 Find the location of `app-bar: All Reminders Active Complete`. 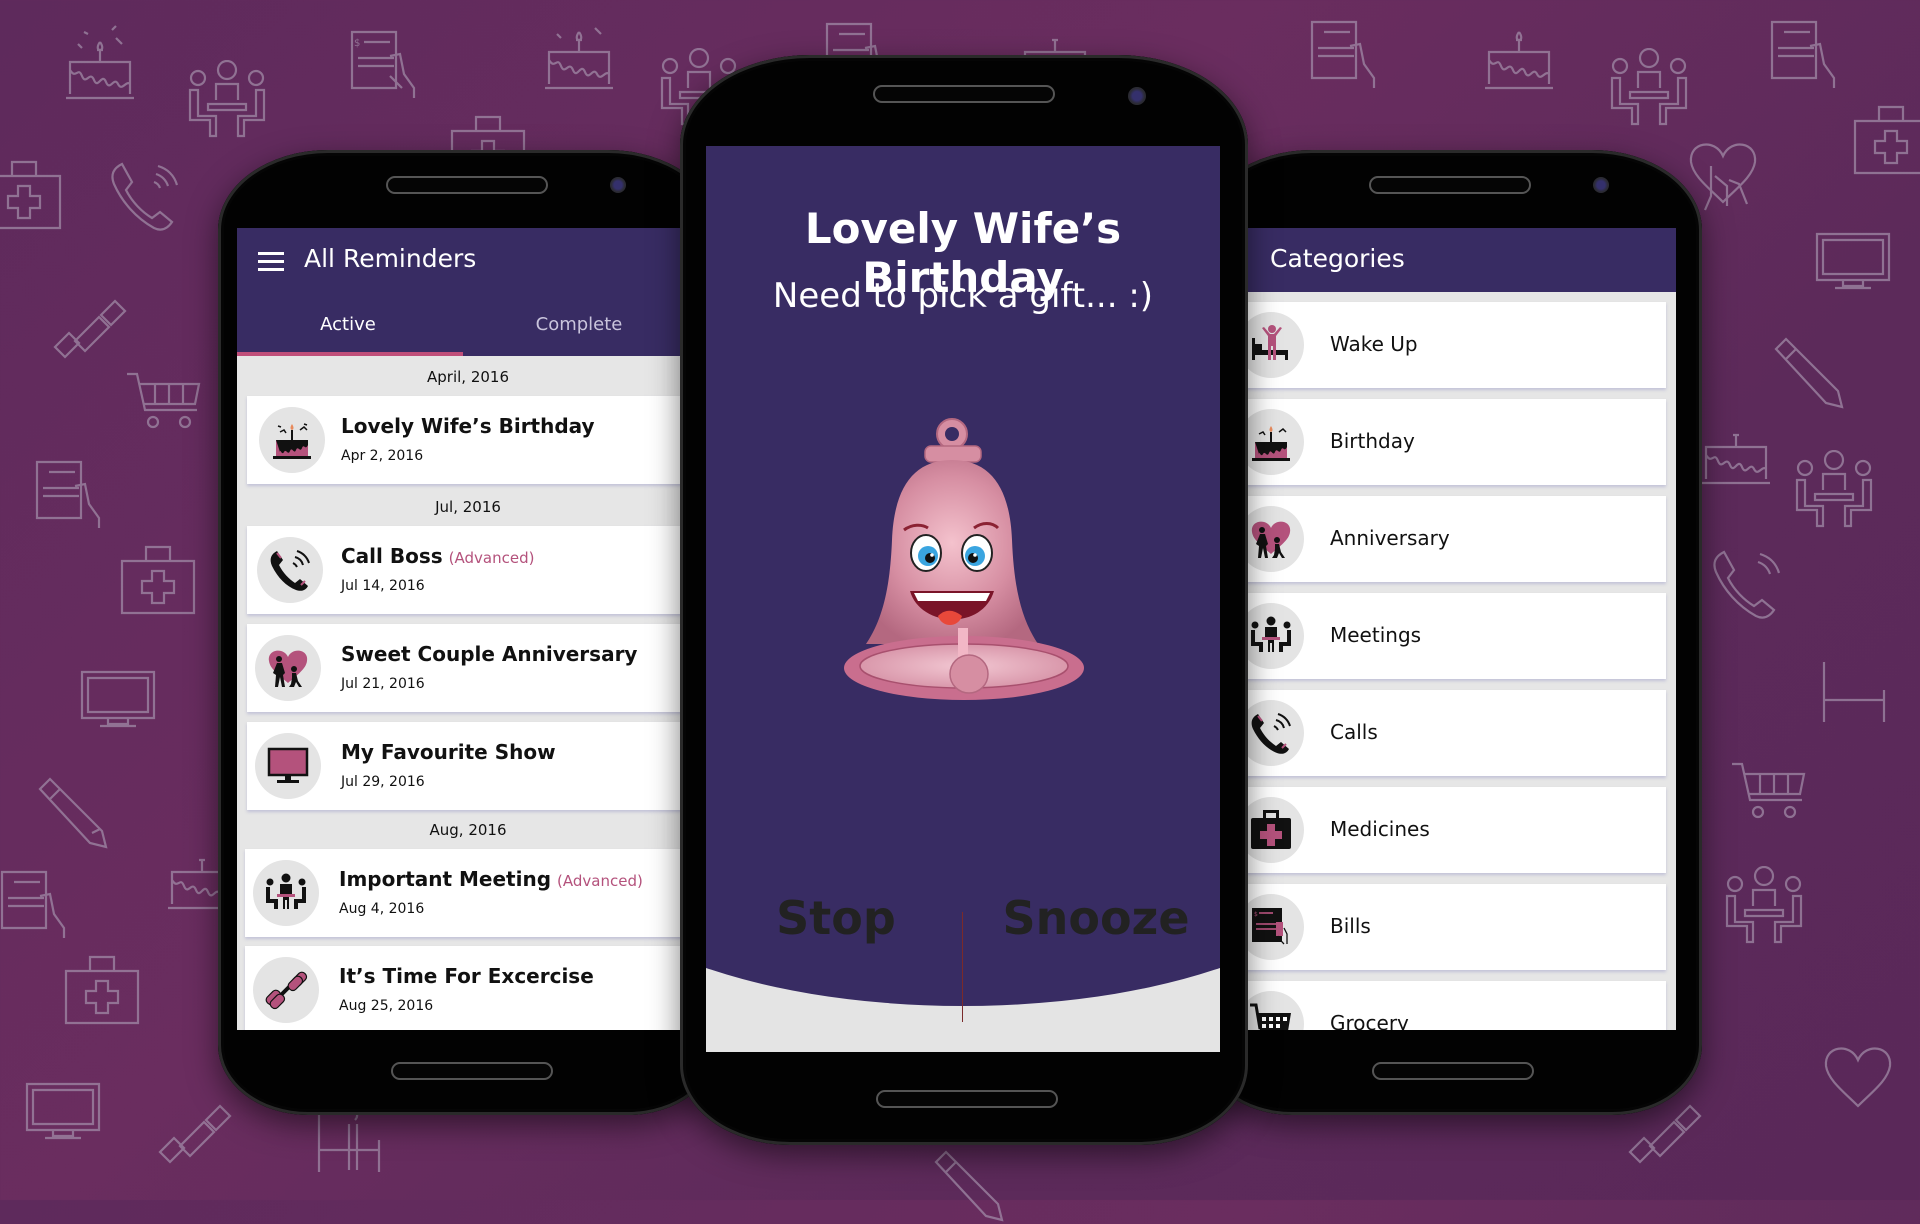

app-bar: All Reminders Active Complete is located at coordinates (468, 292).